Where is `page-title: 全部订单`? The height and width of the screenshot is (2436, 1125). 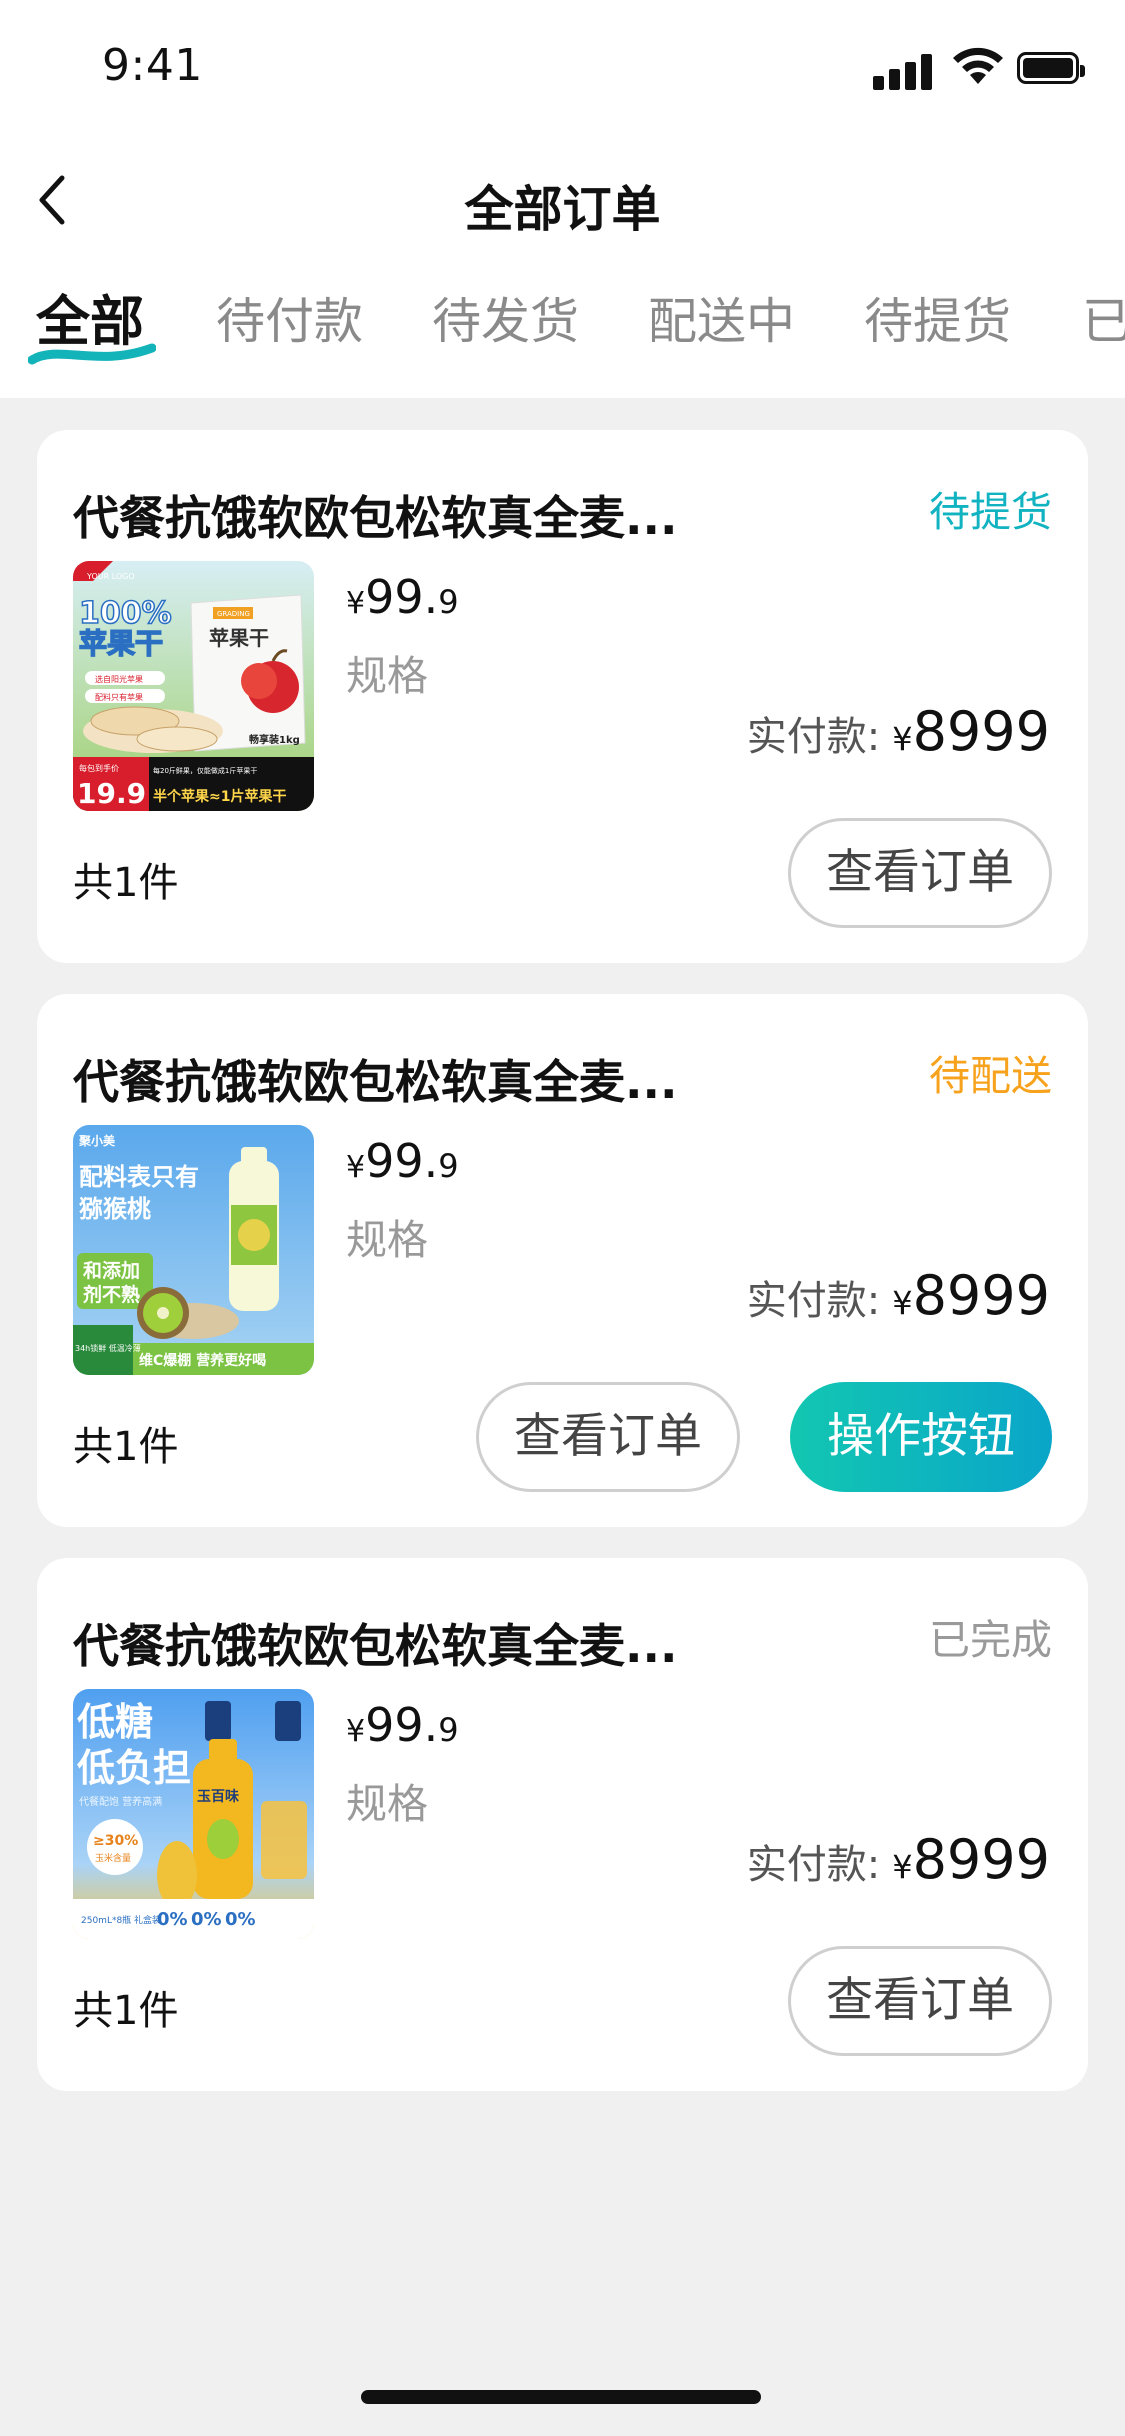
page-title: 全部订单 is located at coordinates (562, 209).